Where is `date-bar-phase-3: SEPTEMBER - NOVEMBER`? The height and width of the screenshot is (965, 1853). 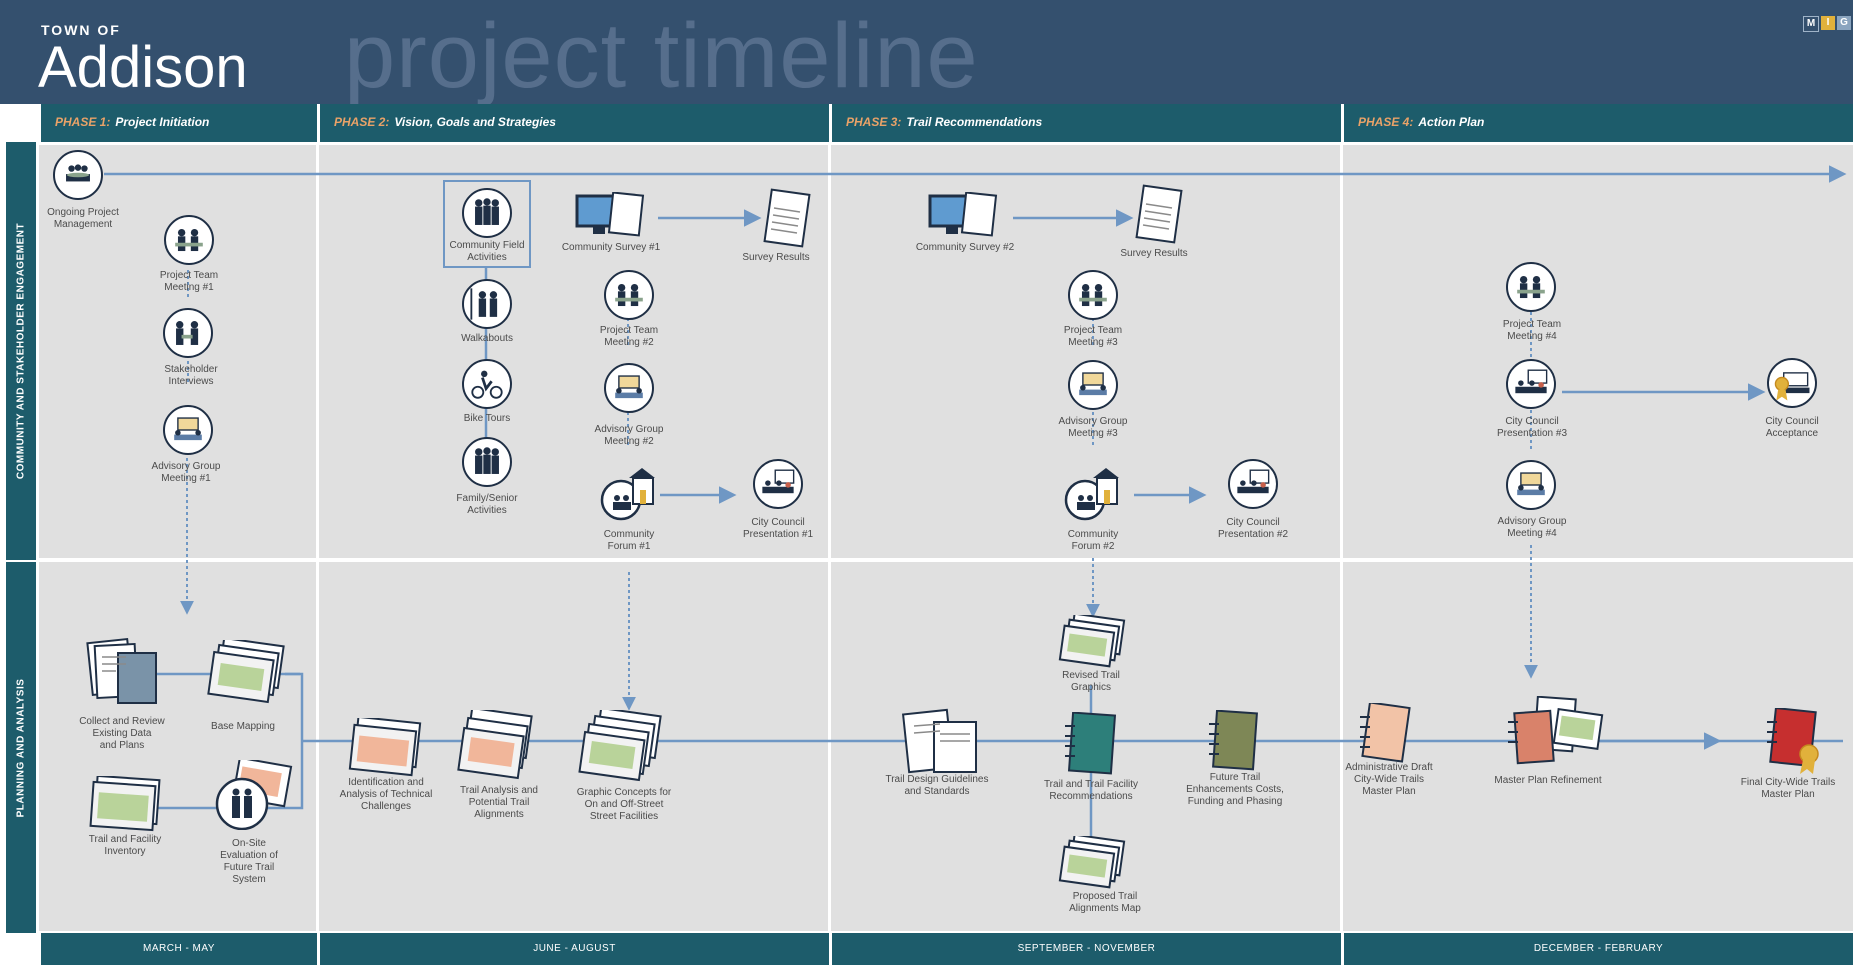
date-bar-phase-3: SEPTEMBER - NOVEMBER is located at coordinates (1085, 949).